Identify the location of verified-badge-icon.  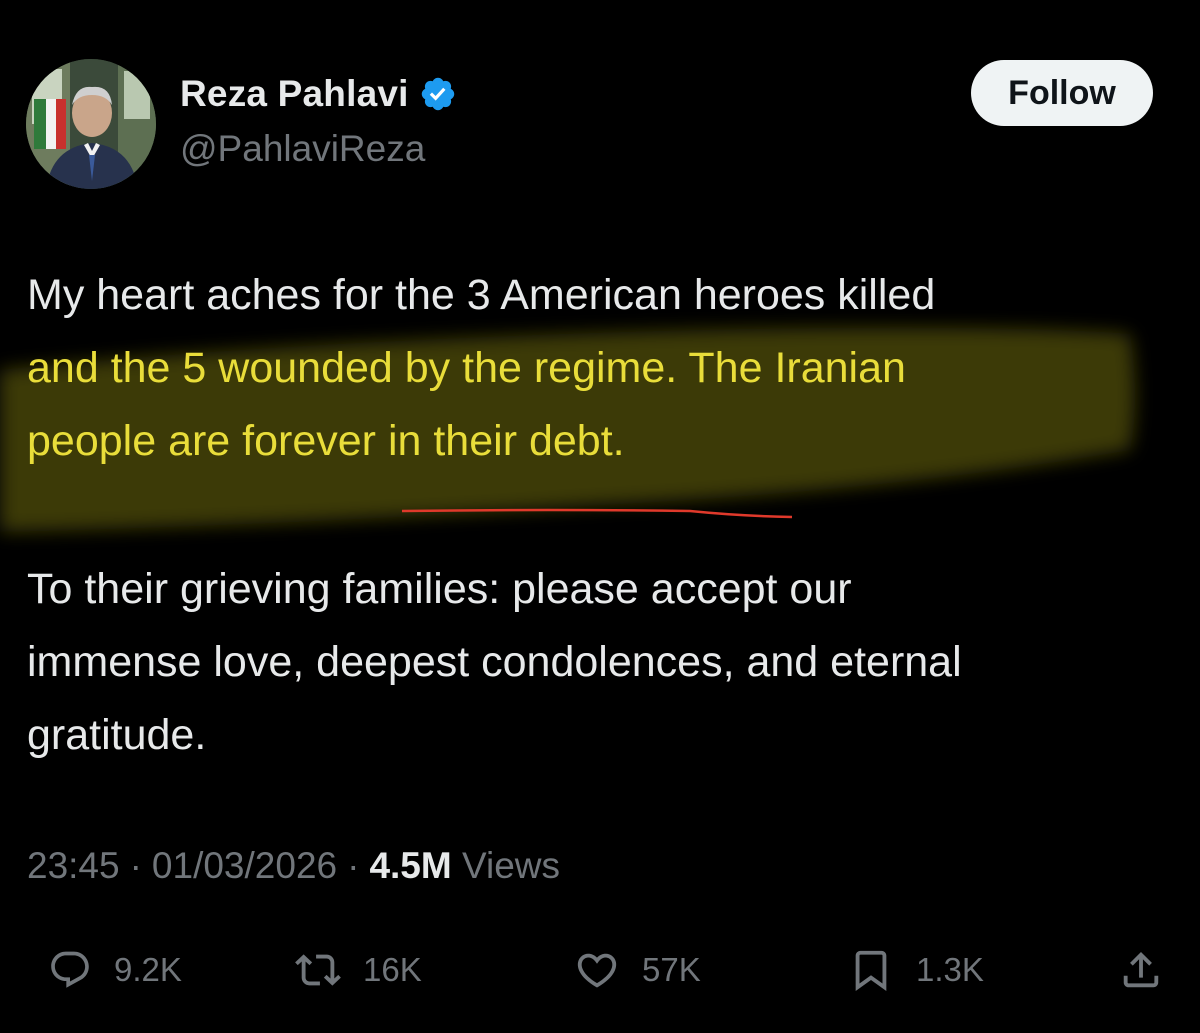
(437, 94).